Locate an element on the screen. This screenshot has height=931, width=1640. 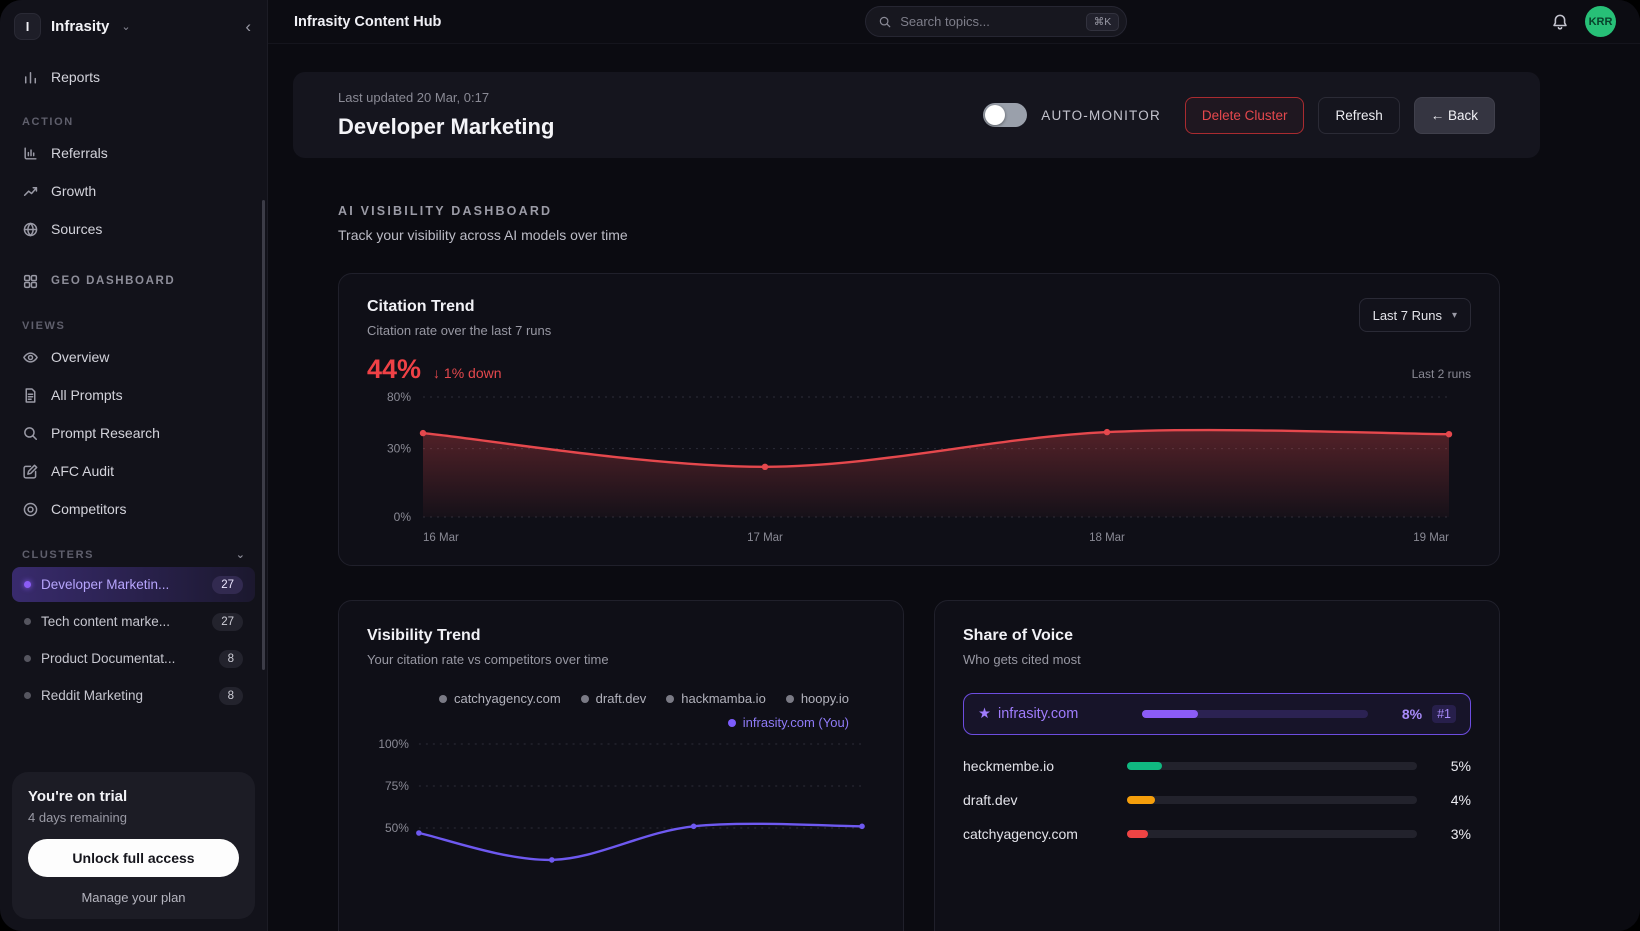
sidebar-item-label: AFC Audit is located at coordinates (83, 471).